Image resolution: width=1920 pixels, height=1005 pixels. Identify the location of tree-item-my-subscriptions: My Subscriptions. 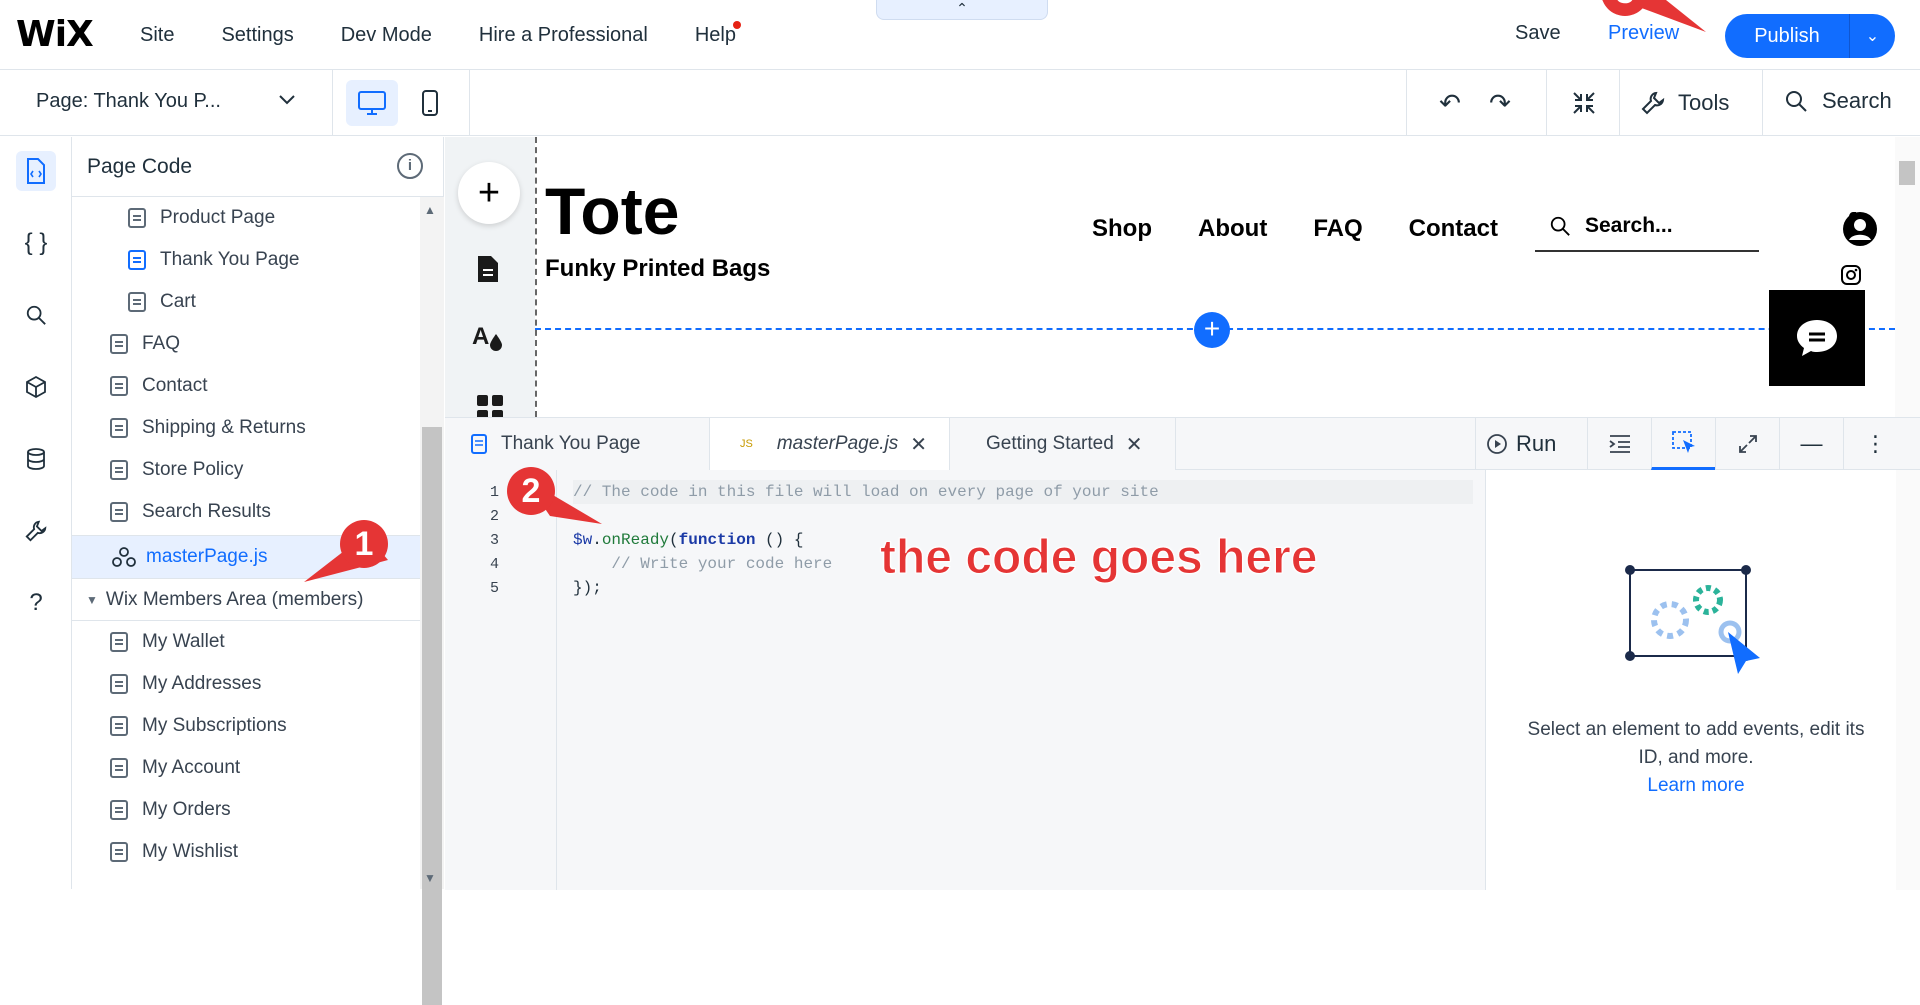
(246, 726).